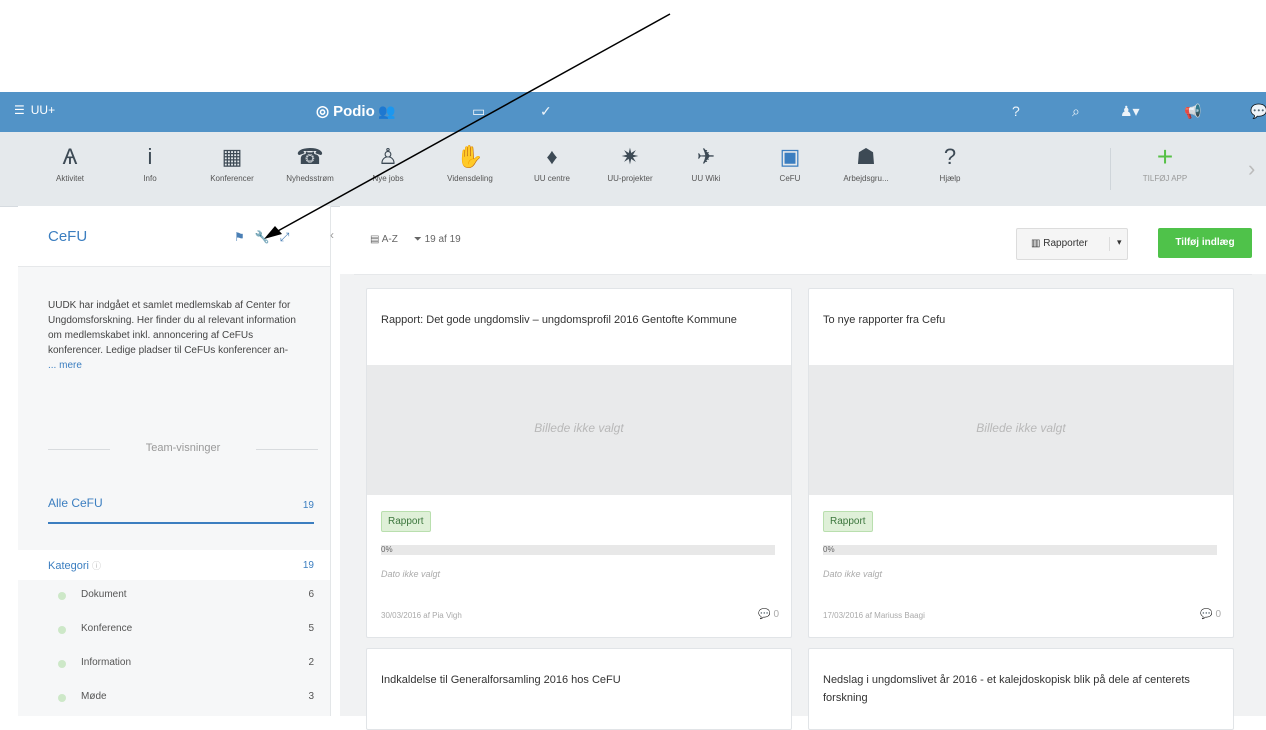  I want to click on info-icon: ⓘ, so click(97, 566).